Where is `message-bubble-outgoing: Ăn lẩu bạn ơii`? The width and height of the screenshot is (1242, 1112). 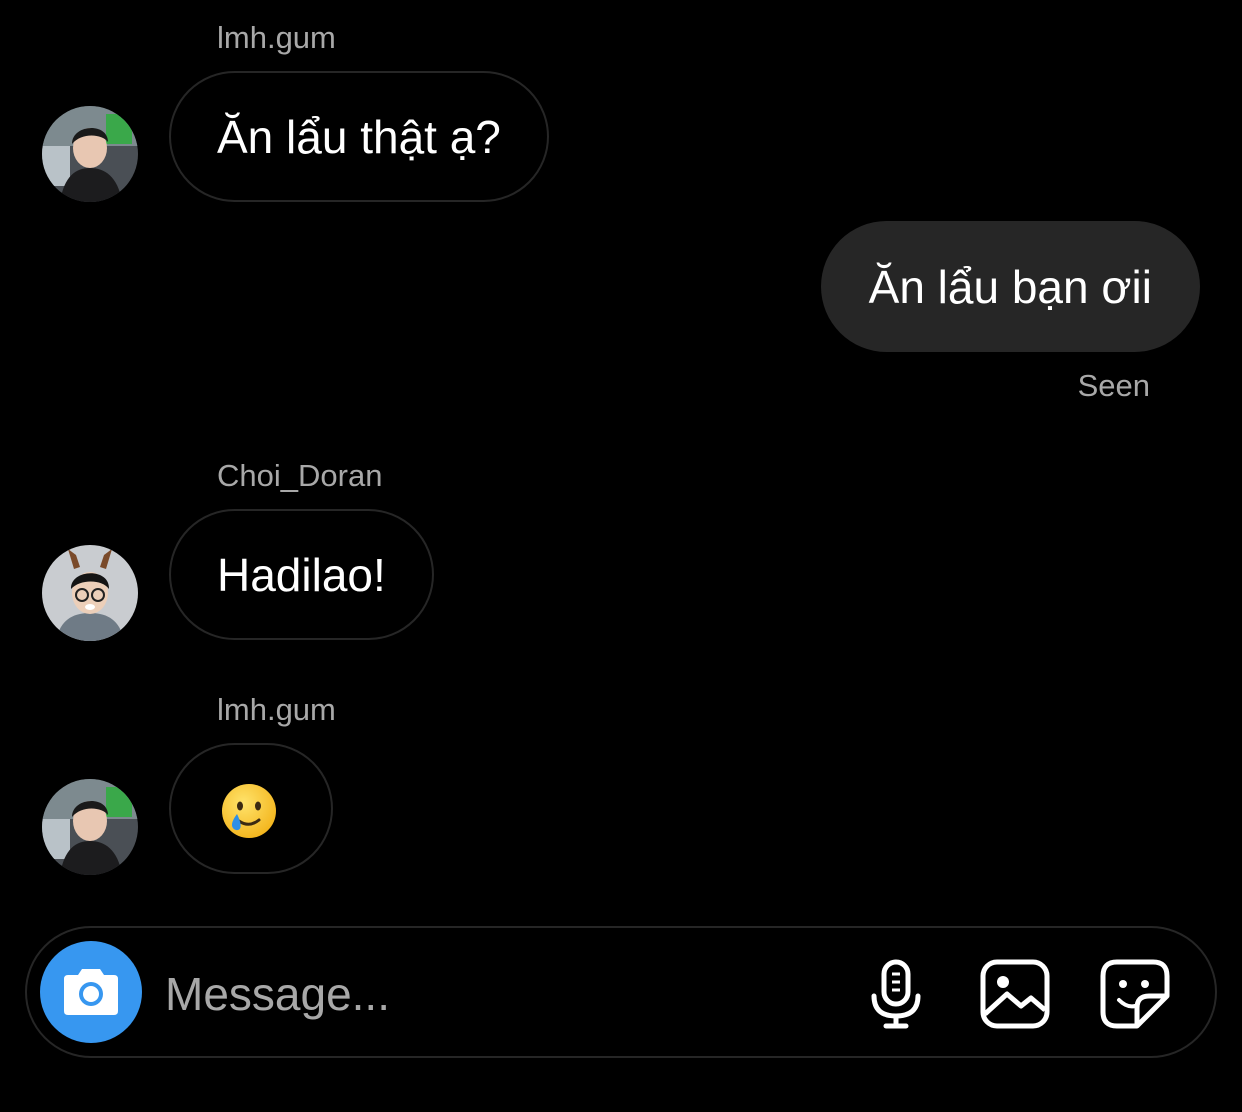
message-bubble-outgoing: Ăn lẩu bạn ơii is located at coordinates (1010, 286).